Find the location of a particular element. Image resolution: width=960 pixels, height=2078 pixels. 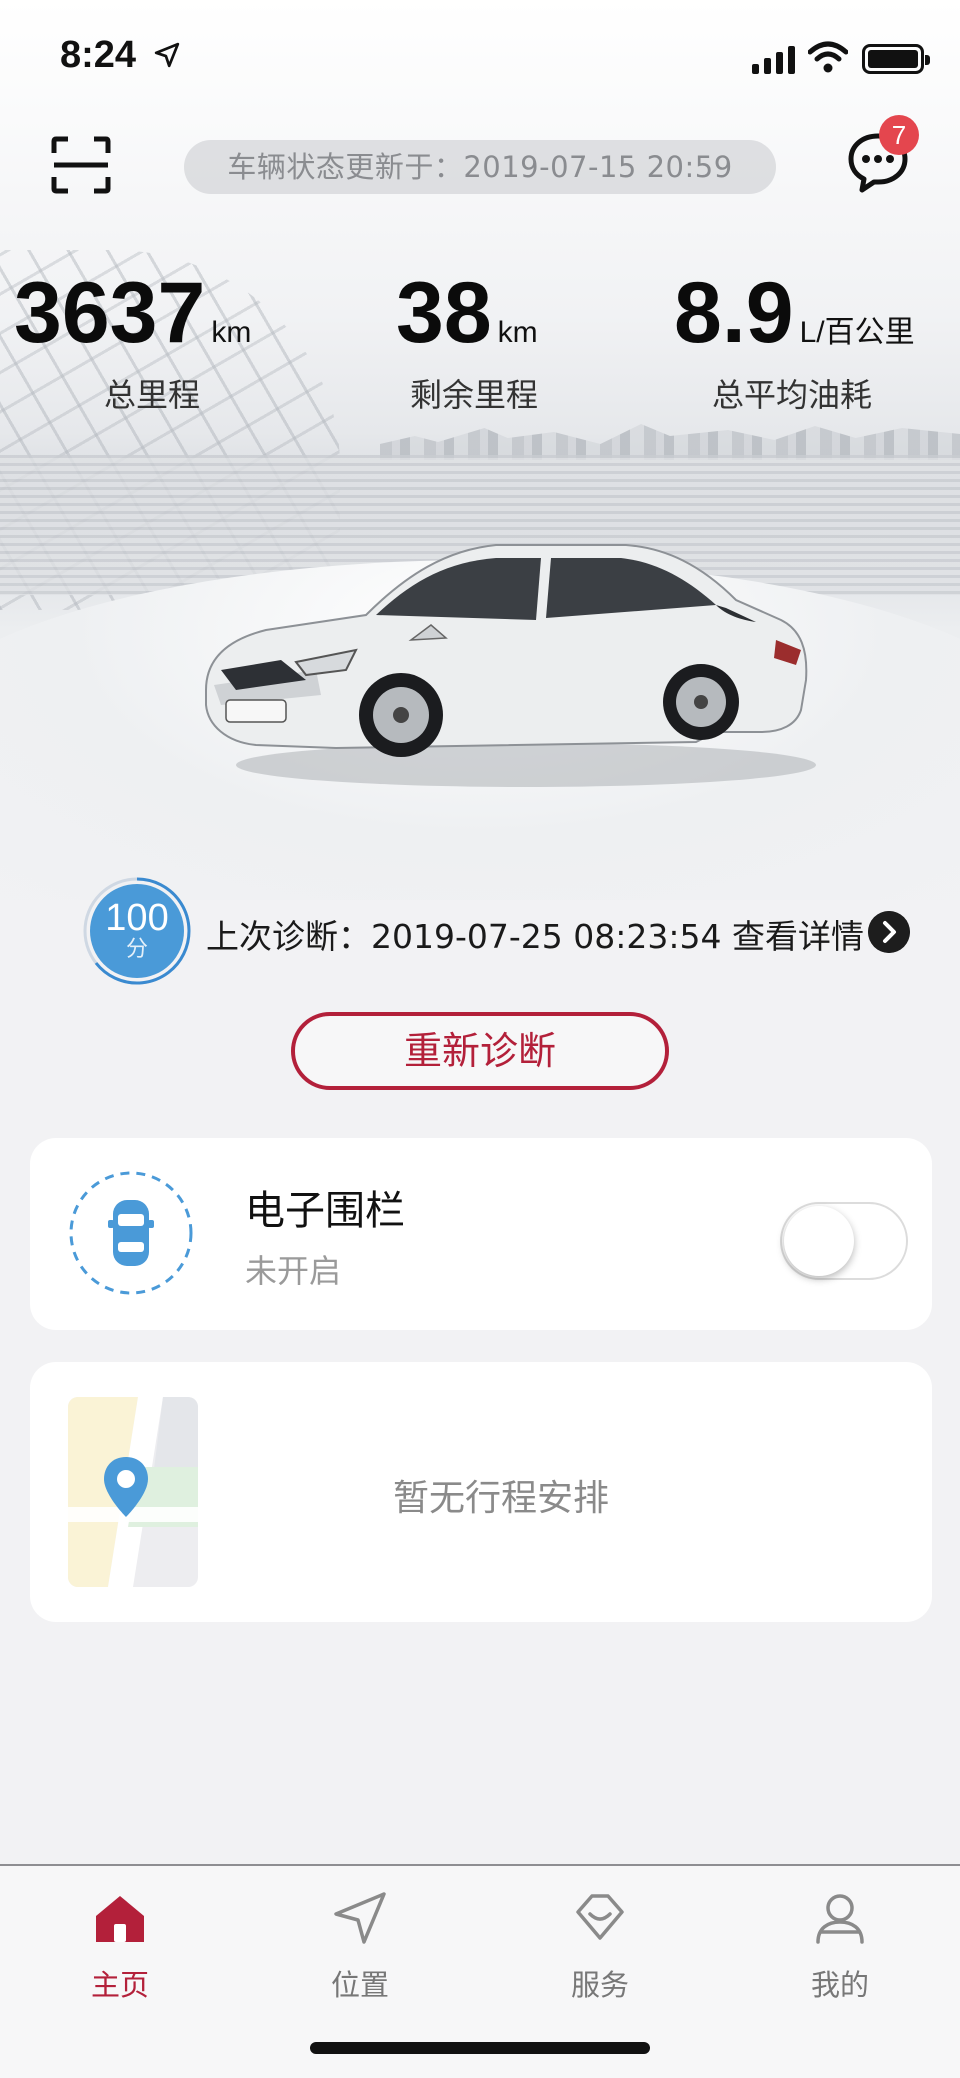

chevron-right-icon is located at coordinates (889, 932).